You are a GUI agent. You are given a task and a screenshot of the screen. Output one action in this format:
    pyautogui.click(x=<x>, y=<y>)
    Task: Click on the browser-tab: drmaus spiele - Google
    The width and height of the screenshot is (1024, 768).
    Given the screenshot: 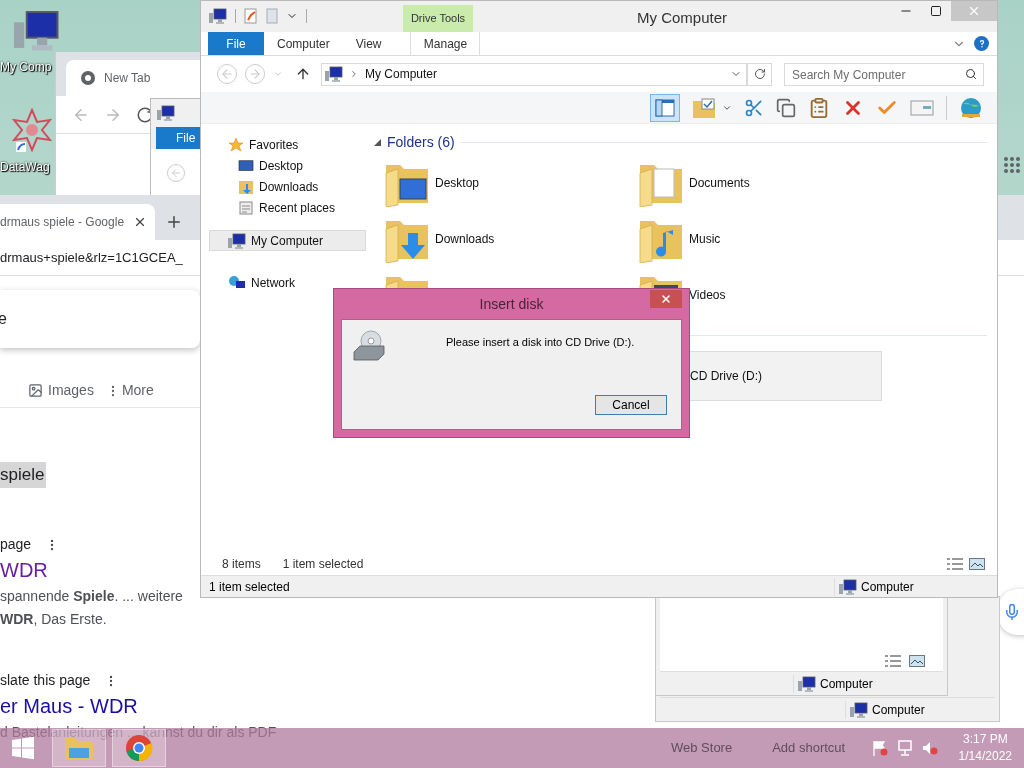 What is the action you would take?
    pyautogui.click(x=77, y=222)
    